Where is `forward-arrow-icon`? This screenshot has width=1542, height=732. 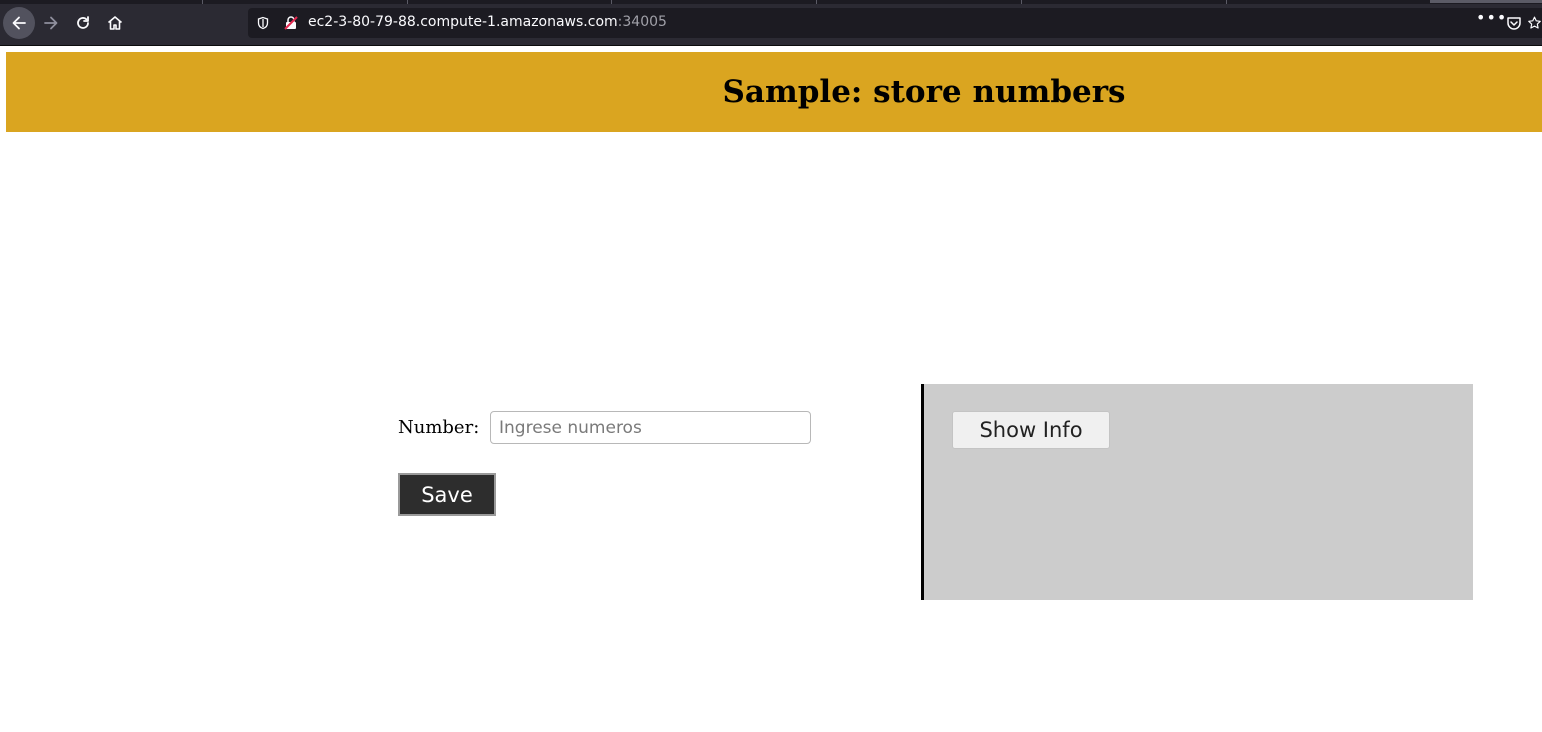 forward-arrow-icon is located at coordinates (51, 23).